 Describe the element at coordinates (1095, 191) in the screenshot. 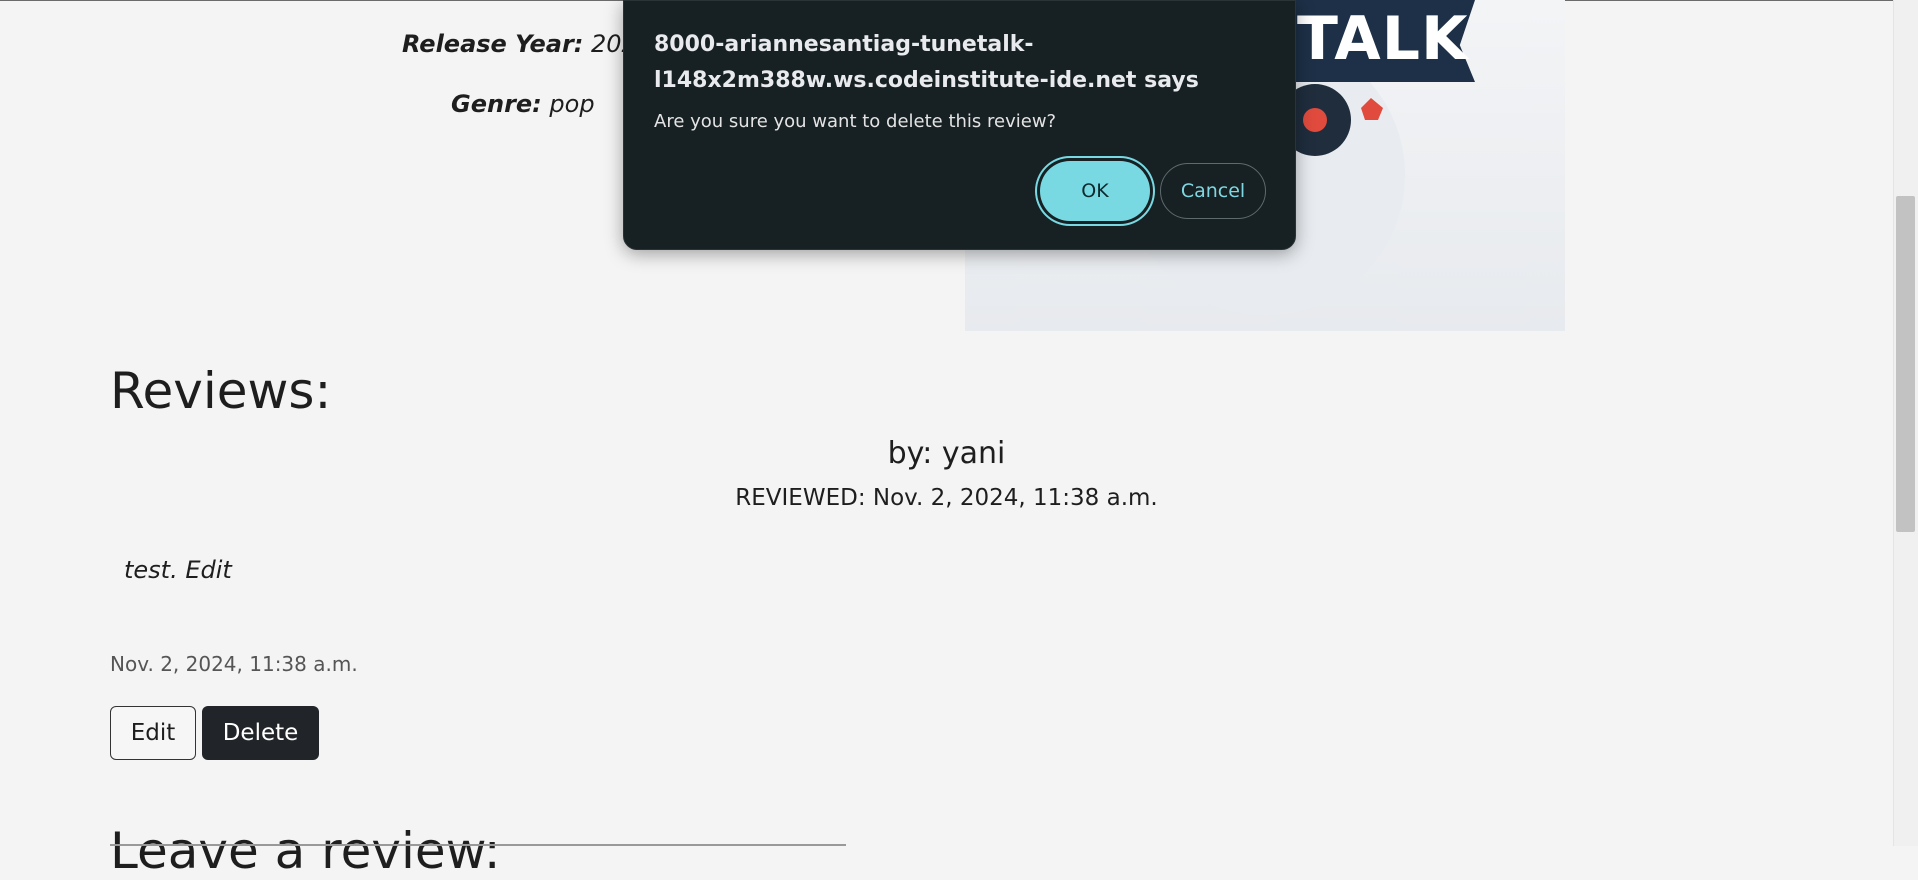

I see `dialog-ok-button: OK` at that location.